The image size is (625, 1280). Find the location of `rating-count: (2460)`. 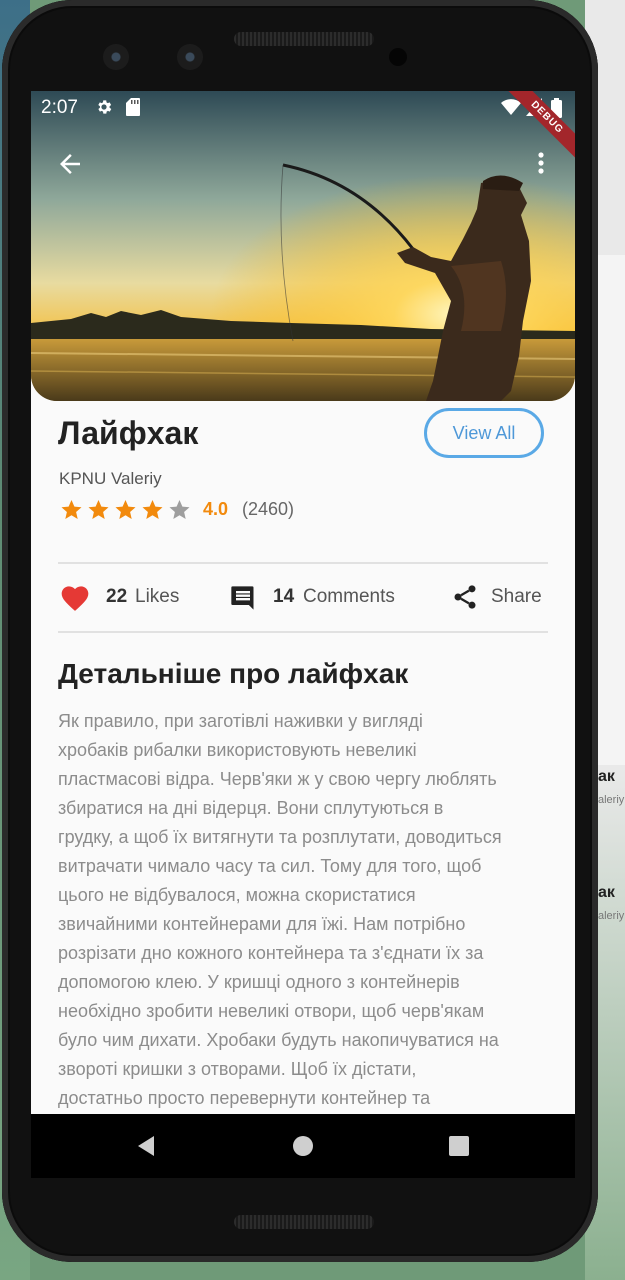

rating-count: (2460) is located at coordinates (268, 509).